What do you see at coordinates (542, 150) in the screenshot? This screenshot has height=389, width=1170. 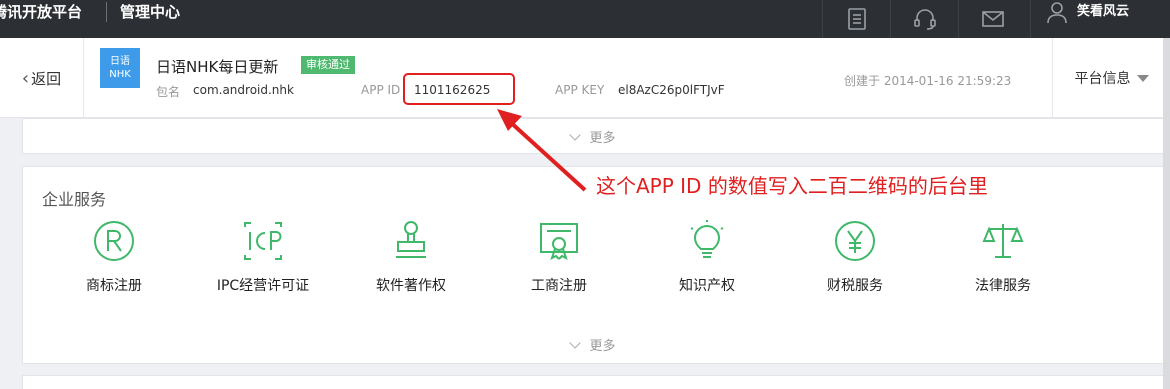 I see `annotation-arrow-icon` at bounding box center [542, 150].